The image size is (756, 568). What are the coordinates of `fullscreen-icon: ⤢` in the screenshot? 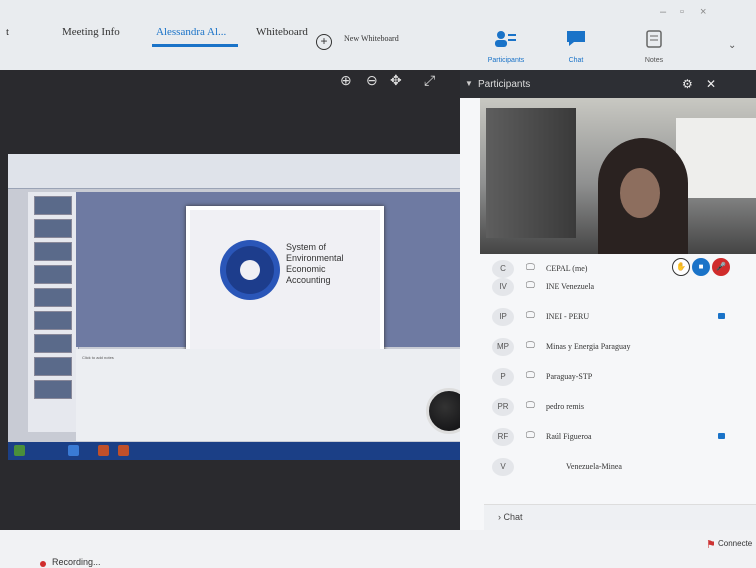 It's located at (429, 80).